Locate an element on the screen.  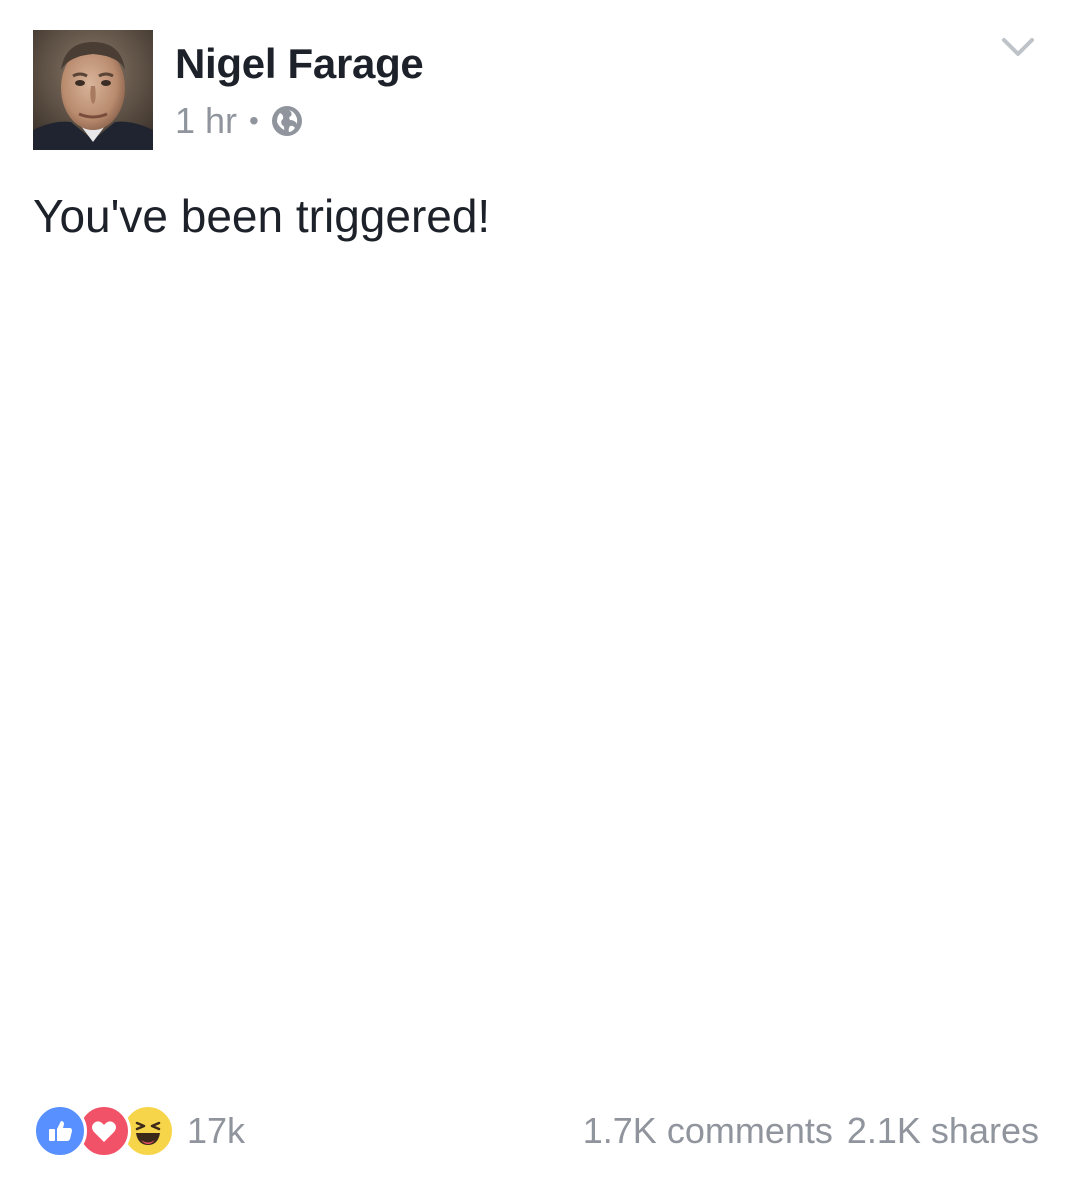
reactions-summary: 17k is located at coordinates (139, 1131).